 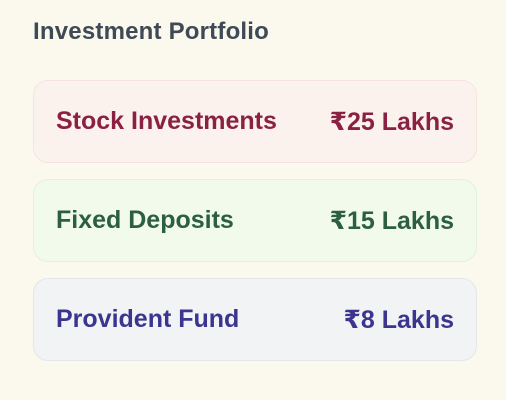 I want to click on investment-portfolio-title: Investment Portfolio, so click(x=151, y=31).